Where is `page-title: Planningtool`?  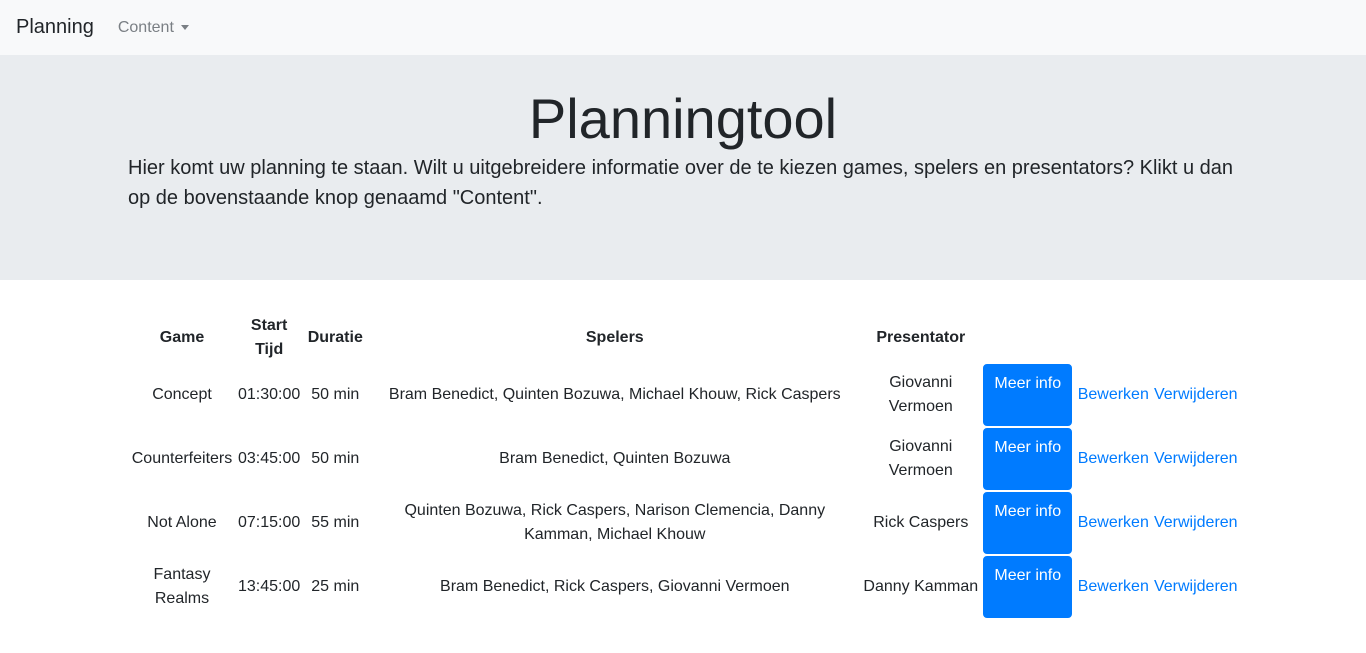 page-title: Planningtool is located at coordinates (683, 118).